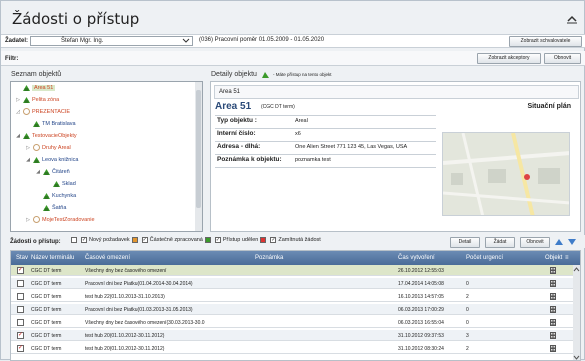 The height and width of the screenshot is (361, 585). What do you see at coordinates (576, 312) in the screenshot?
I see `table-scrollbar` at bounding box center [576, 312].